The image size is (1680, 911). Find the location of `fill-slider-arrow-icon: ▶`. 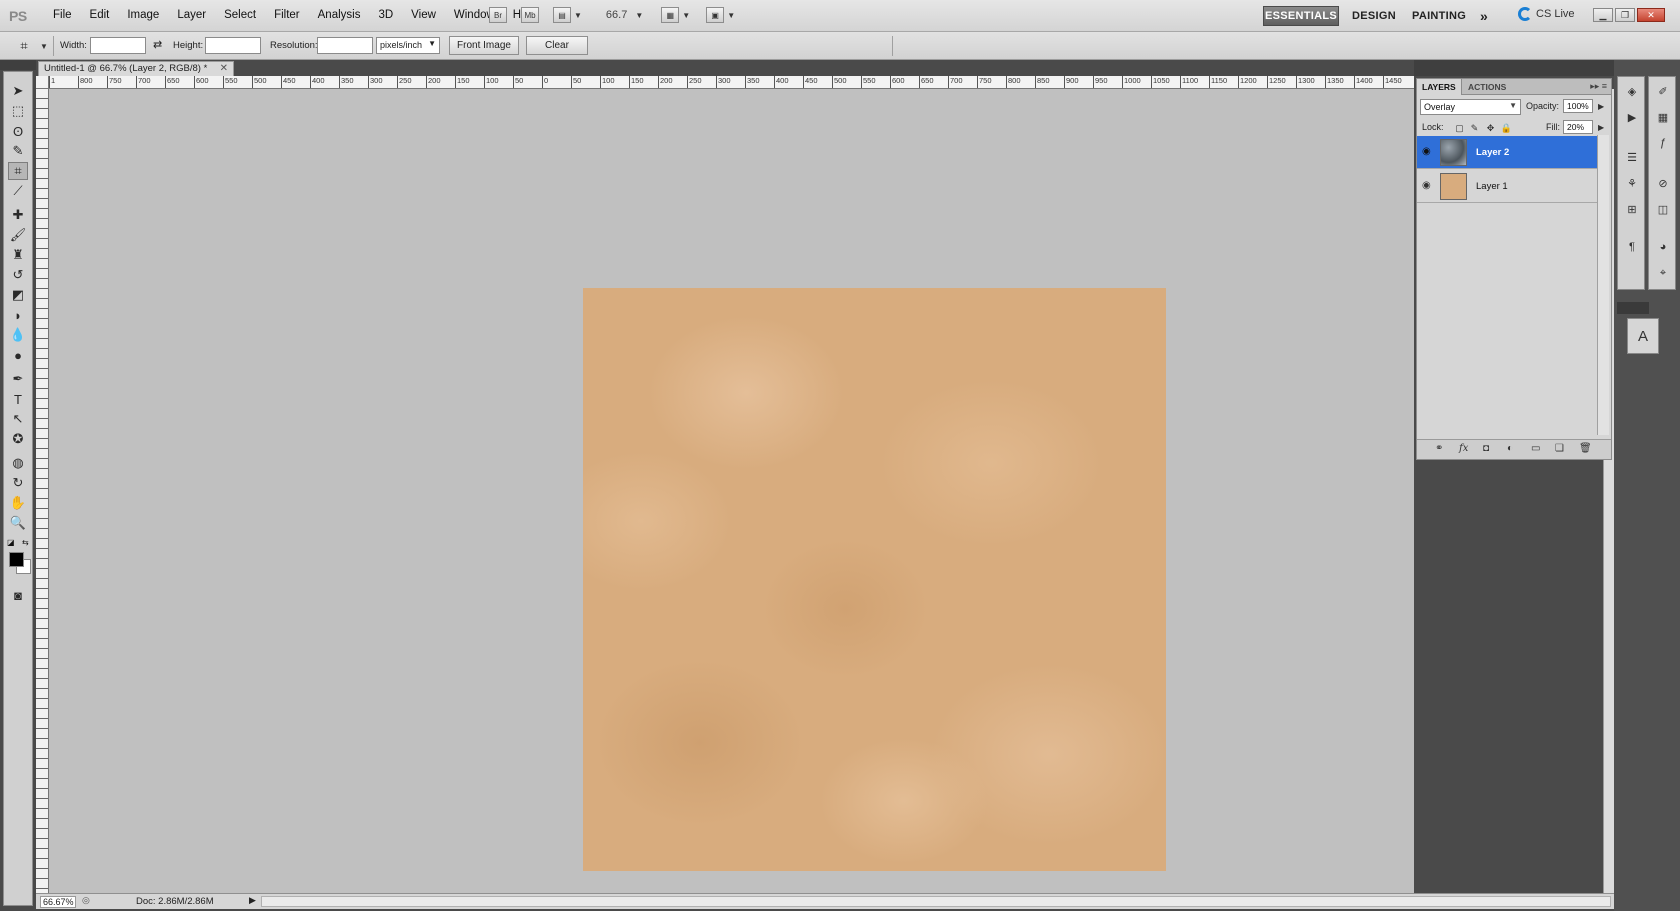

fill-slider-arrow-icon: ▶ is located at coordinates (1601, 127).